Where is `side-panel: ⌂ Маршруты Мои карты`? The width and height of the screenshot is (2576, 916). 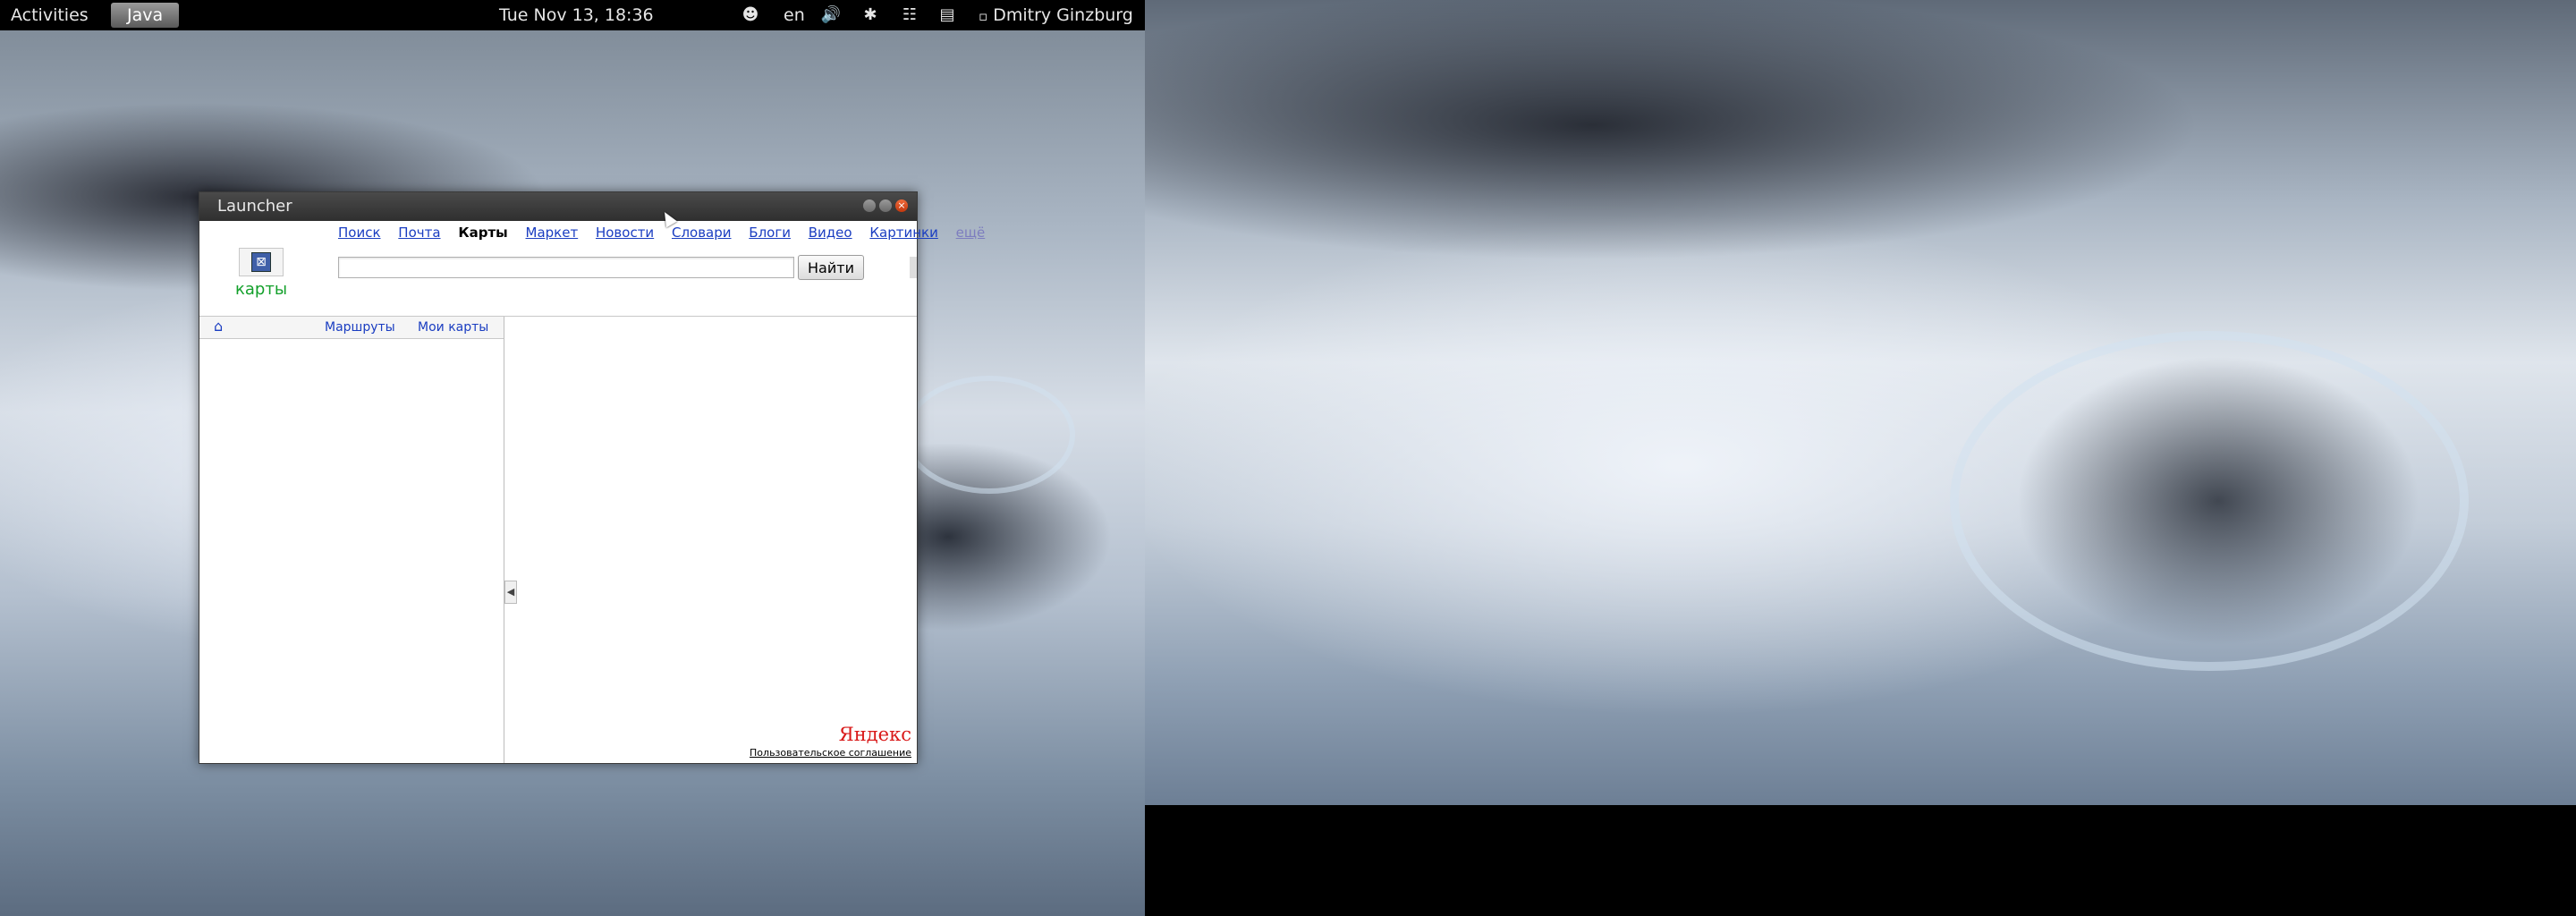
side-panel: ⌂ Маршруты Мои карты is located at coordinates (351, 540).